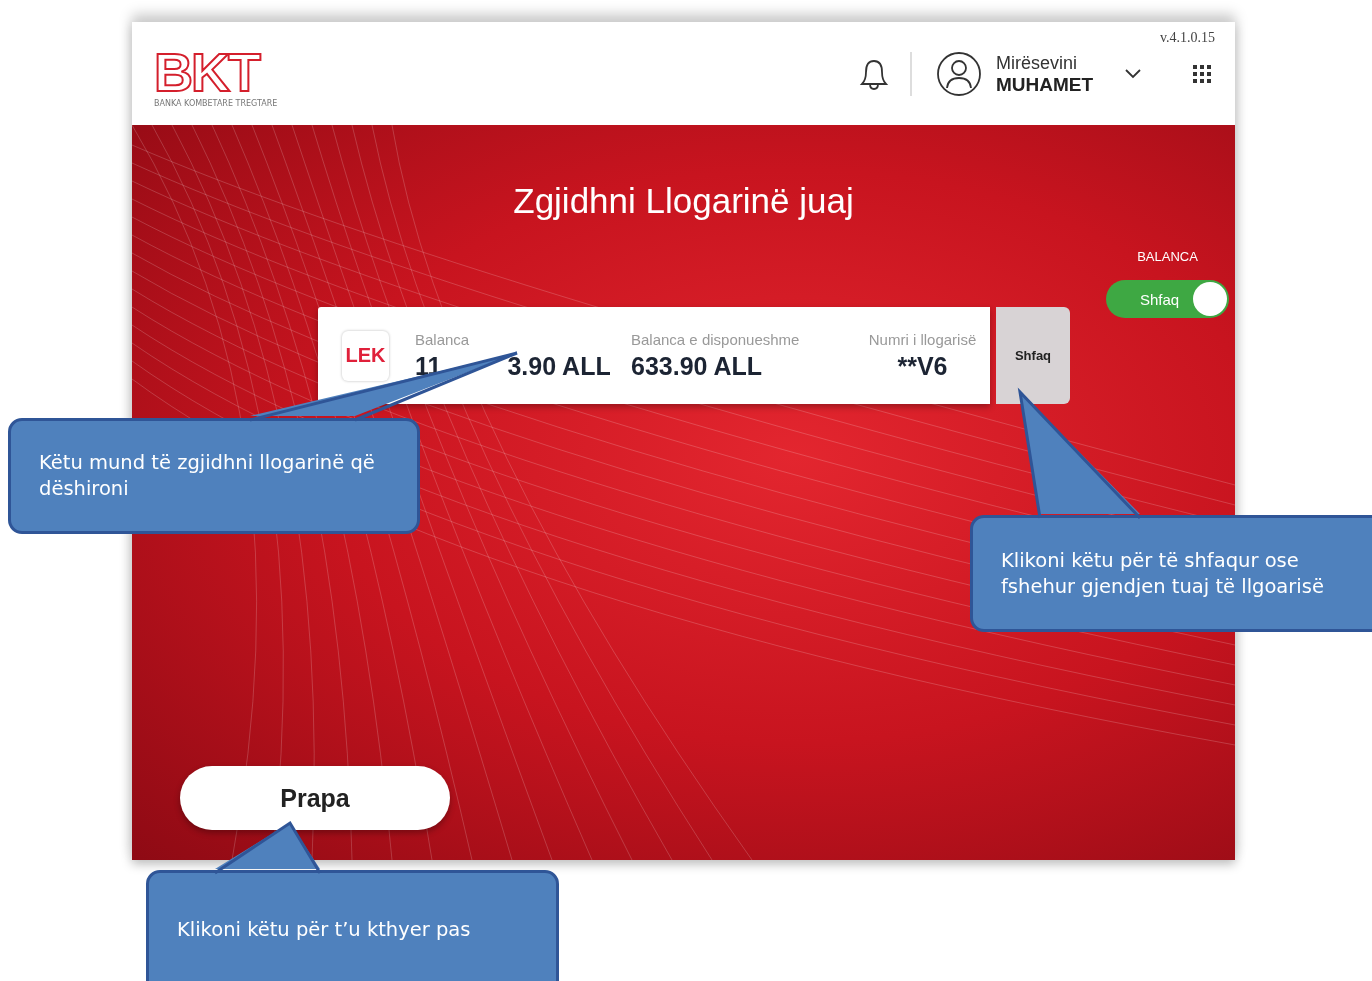  Describe the element at coordinates (315, 798) in the screenshot. I see `back-button: Prapa` at that location.